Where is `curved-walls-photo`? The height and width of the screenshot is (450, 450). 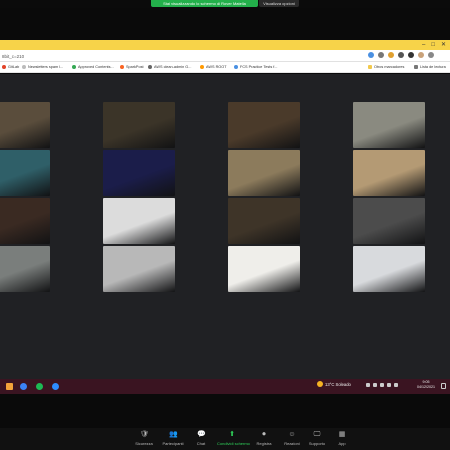 curved-walls-photo is located at coordinates (389, 221).